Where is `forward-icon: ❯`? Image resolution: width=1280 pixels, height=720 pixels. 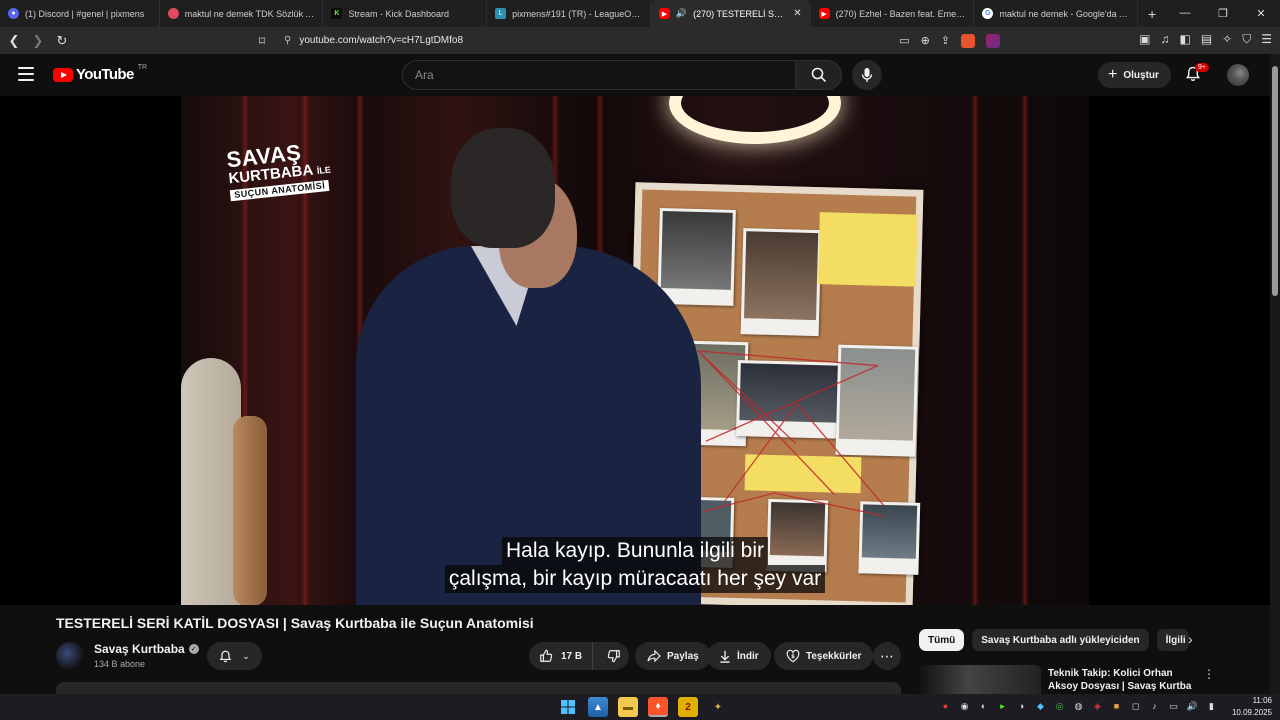 forward-icon: ❯ is located at coordinates (38, 41).